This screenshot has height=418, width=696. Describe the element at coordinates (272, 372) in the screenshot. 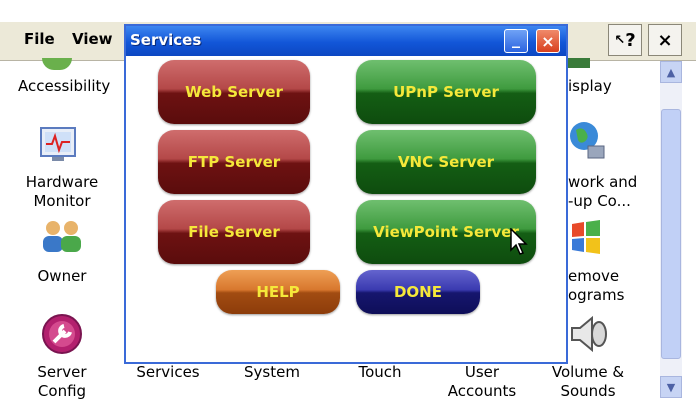

I see `icon-label-system: System` at that location.